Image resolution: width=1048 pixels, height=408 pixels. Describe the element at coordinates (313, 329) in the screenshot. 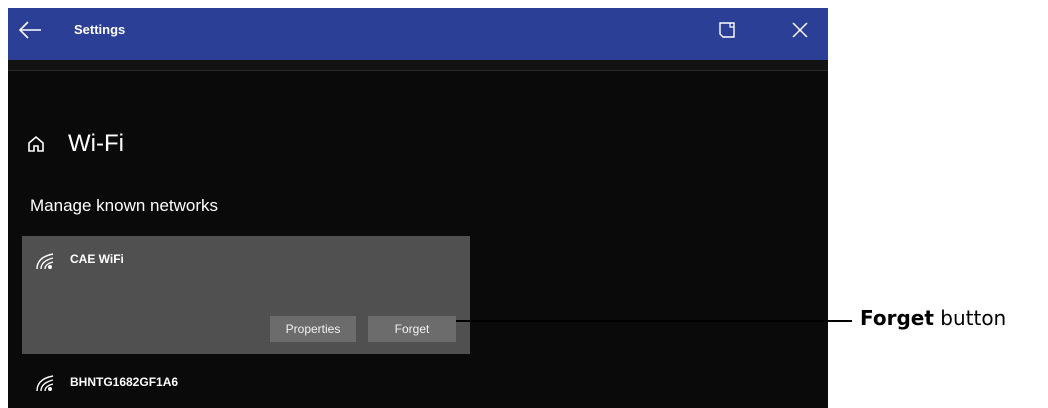

I see `properties-button: Properties` at that location.